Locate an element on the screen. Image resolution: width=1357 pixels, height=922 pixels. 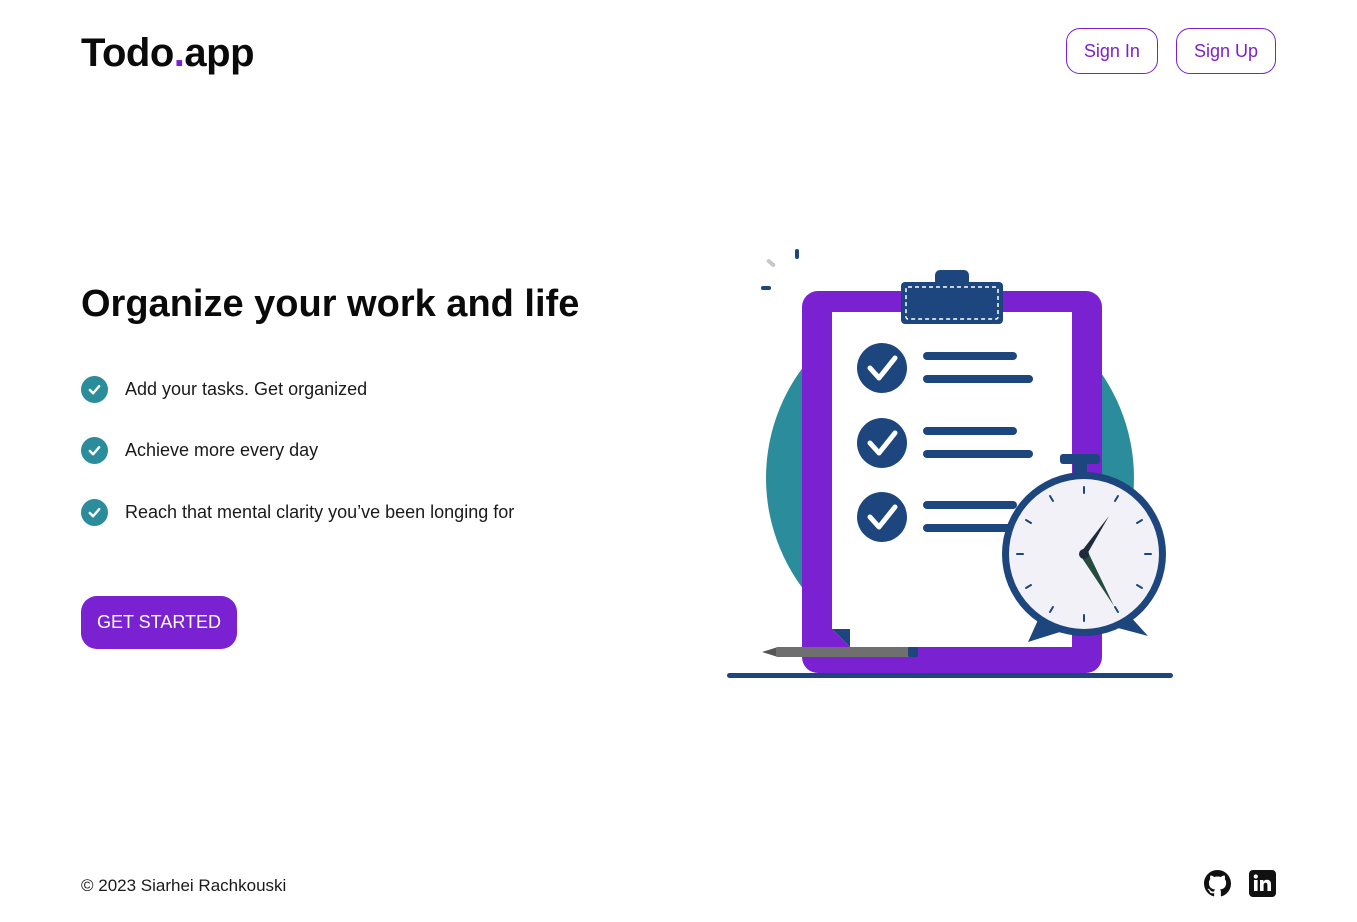
feature-text: Add your tasks. Get organized is located at coordinates (246, 388).